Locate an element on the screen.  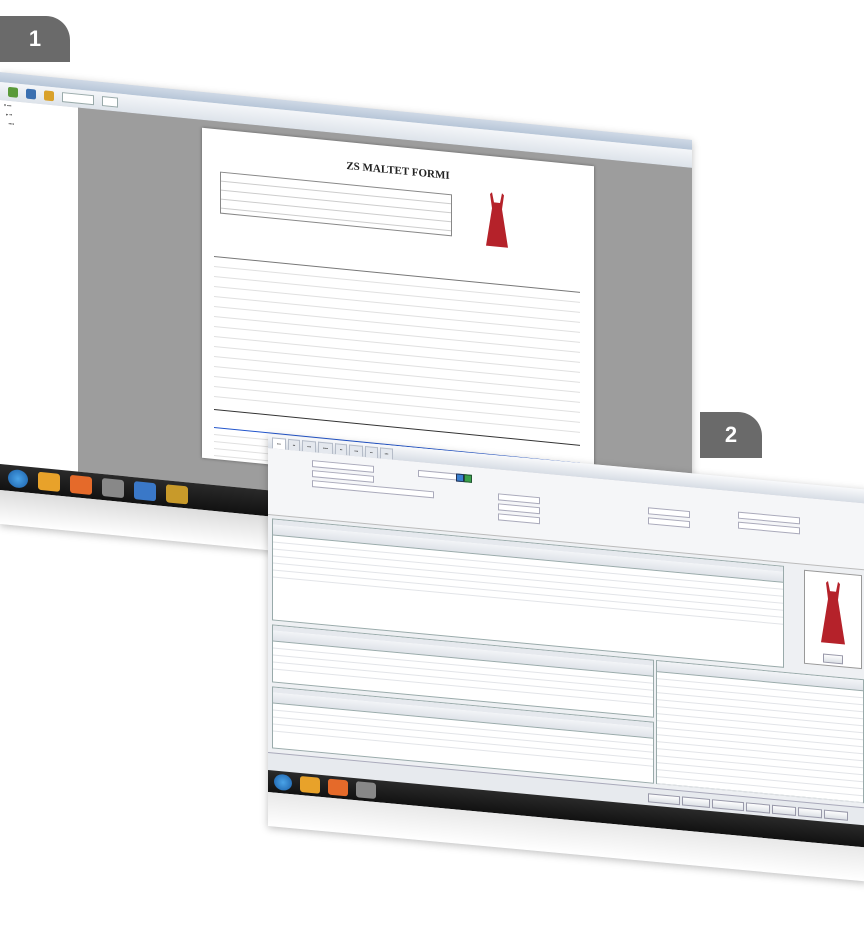
step-badge-1: 1 is located at coordinates (35, 39).